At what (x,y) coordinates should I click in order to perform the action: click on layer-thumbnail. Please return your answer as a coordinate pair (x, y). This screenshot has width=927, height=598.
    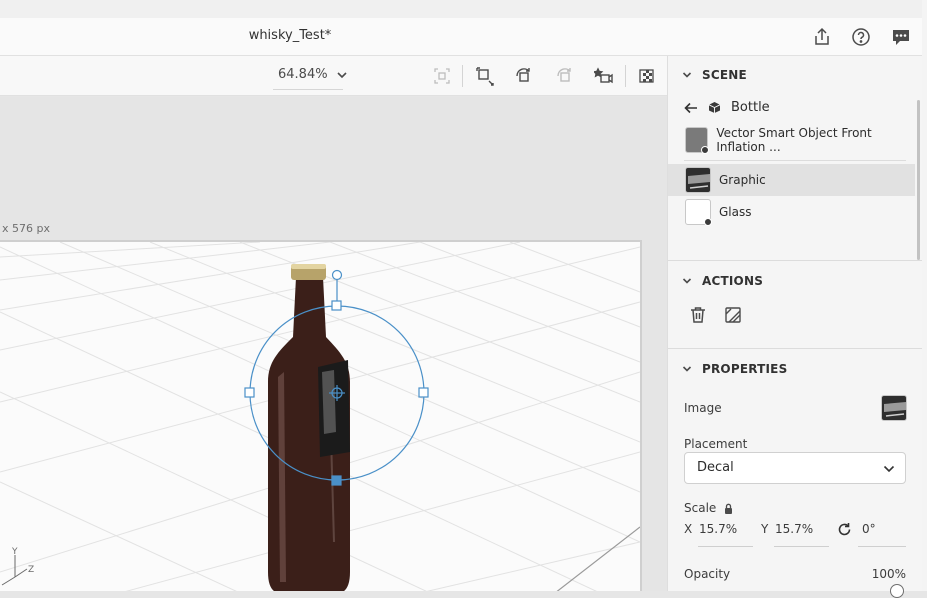
    Looking at the image, I should click on (697, 140).